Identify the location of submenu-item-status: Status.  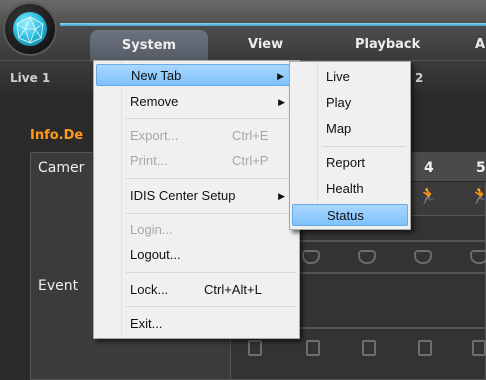
(350, 215).